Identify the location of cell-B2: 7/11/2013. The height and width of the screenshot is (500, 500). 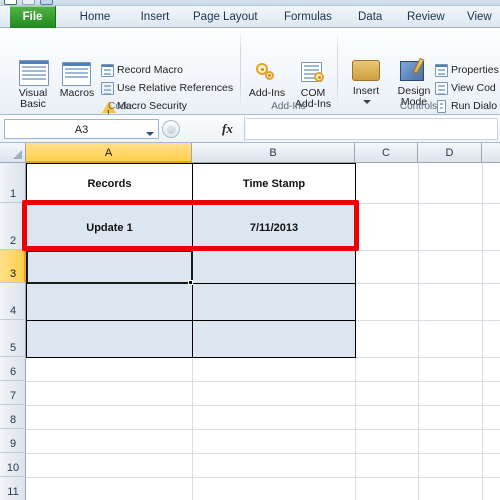
(274, 227).